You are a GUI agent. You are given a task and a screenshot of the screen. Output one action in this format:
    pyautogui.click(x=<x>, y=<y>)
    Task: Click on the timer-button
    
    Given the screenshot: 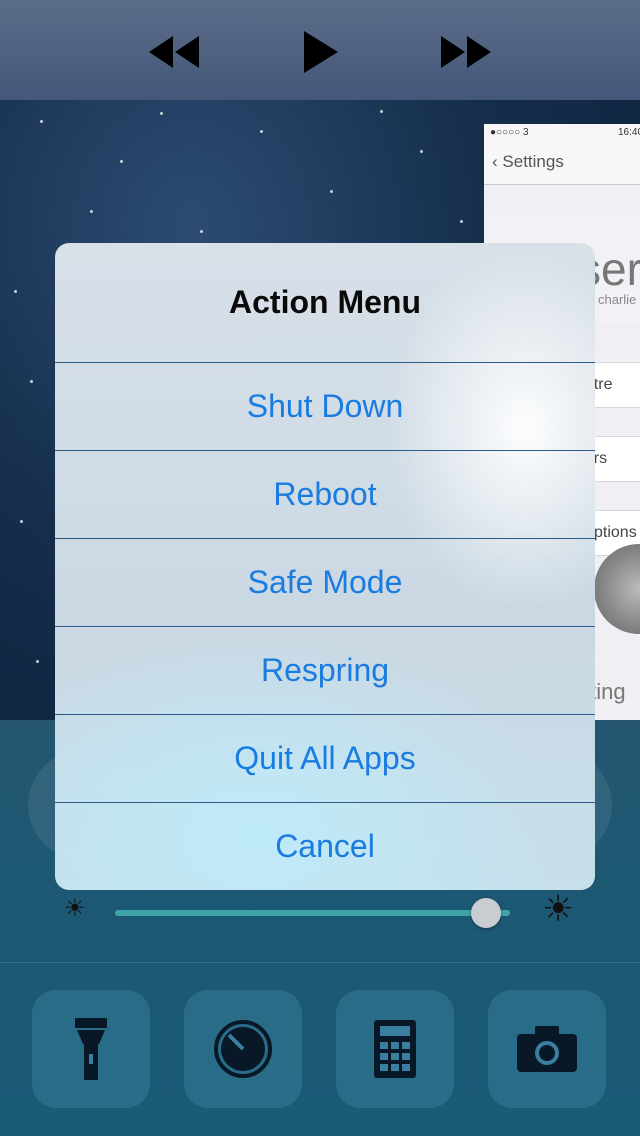 What is the action you would take?
    pyautogui.click(x=243, y=1049)
    